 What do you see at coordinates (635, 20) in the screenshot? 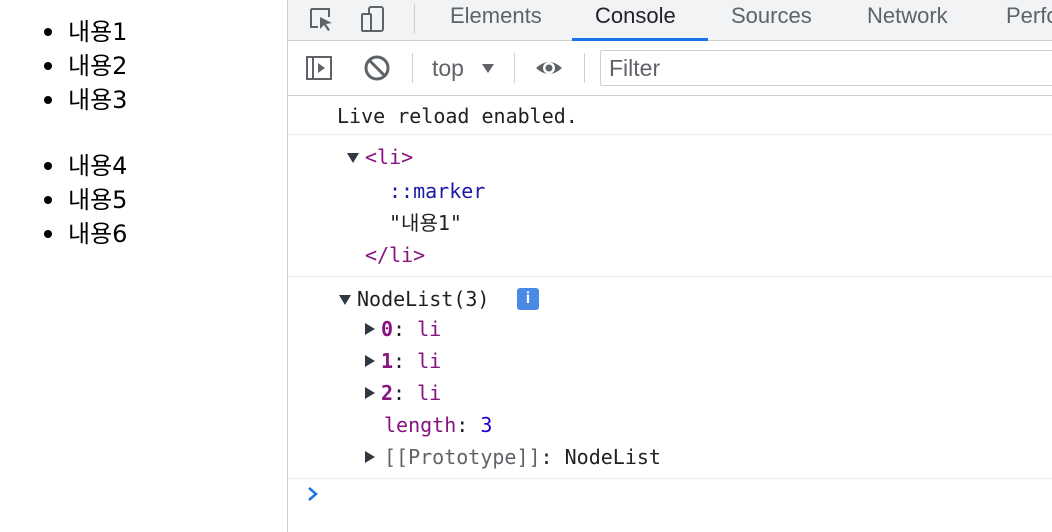
I see `tab-console: Console` at bounding box center [635, 20].